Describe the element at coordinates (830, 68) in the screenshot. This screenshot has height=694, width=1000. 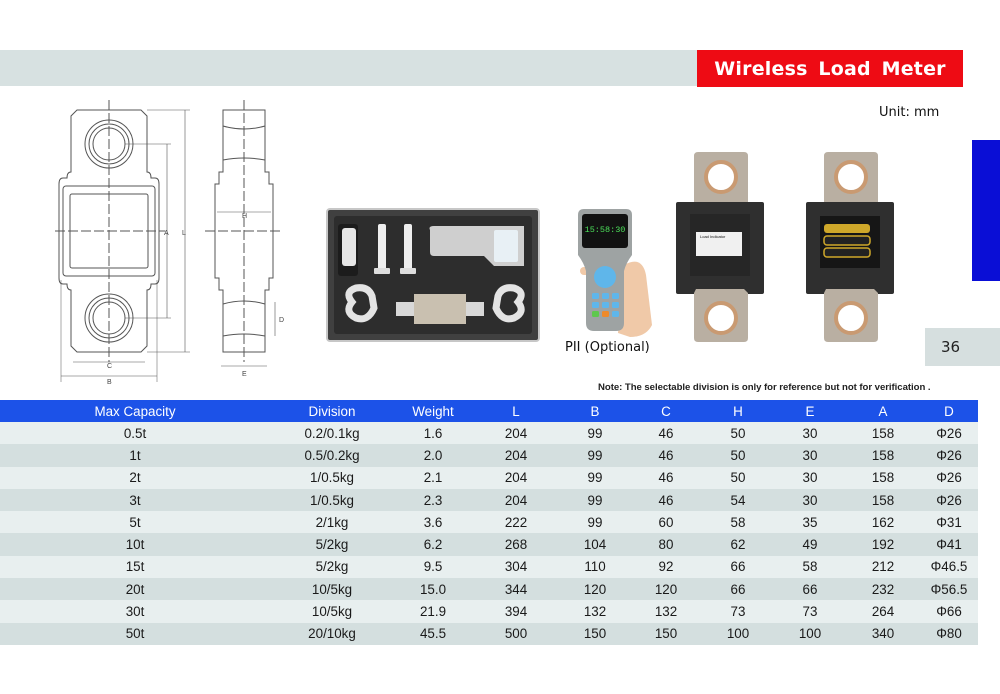
I see `page-title: Wireless Load Meter` at that location.